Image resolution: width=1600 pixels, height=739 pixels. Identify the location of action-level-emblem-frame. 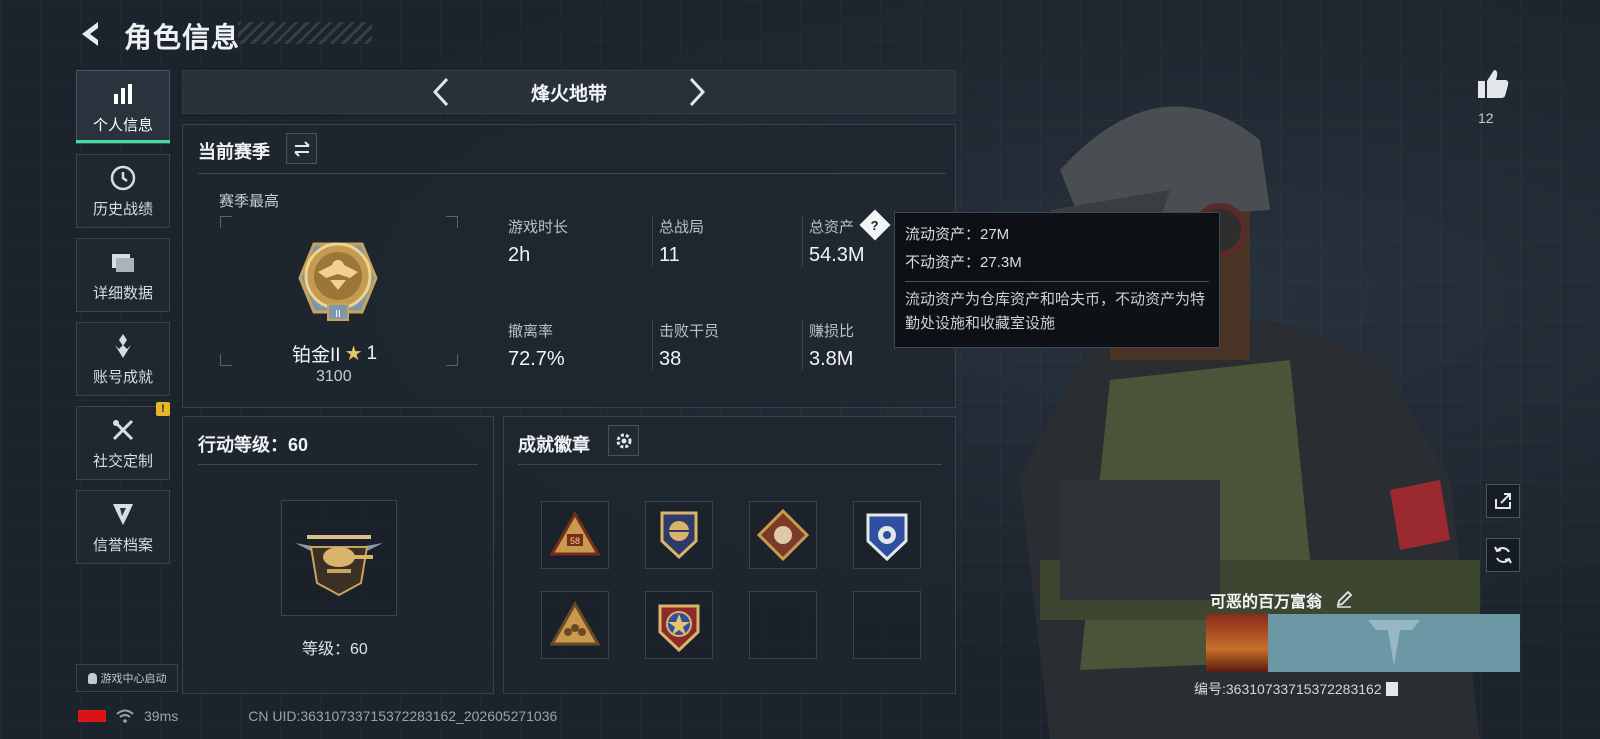
(339, 558).